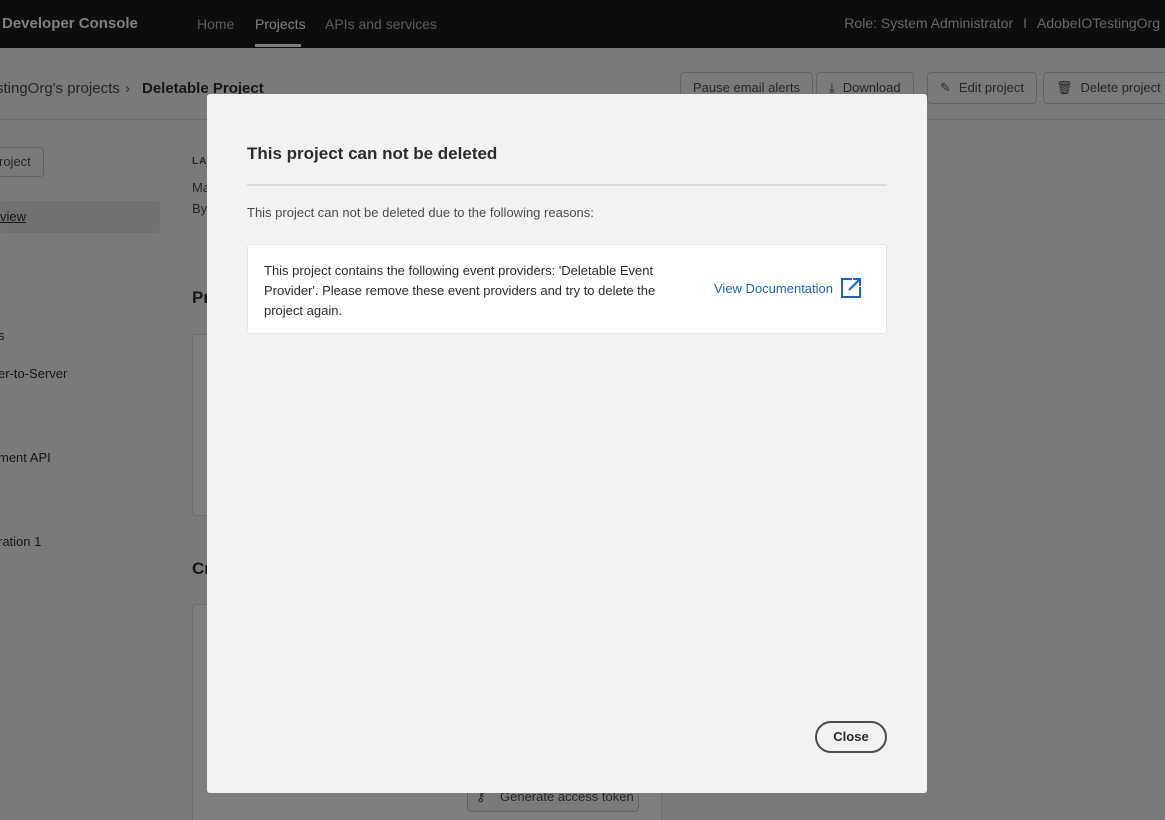  I want to click on dialog-title: This project can not be deleted, so click(372, 153).